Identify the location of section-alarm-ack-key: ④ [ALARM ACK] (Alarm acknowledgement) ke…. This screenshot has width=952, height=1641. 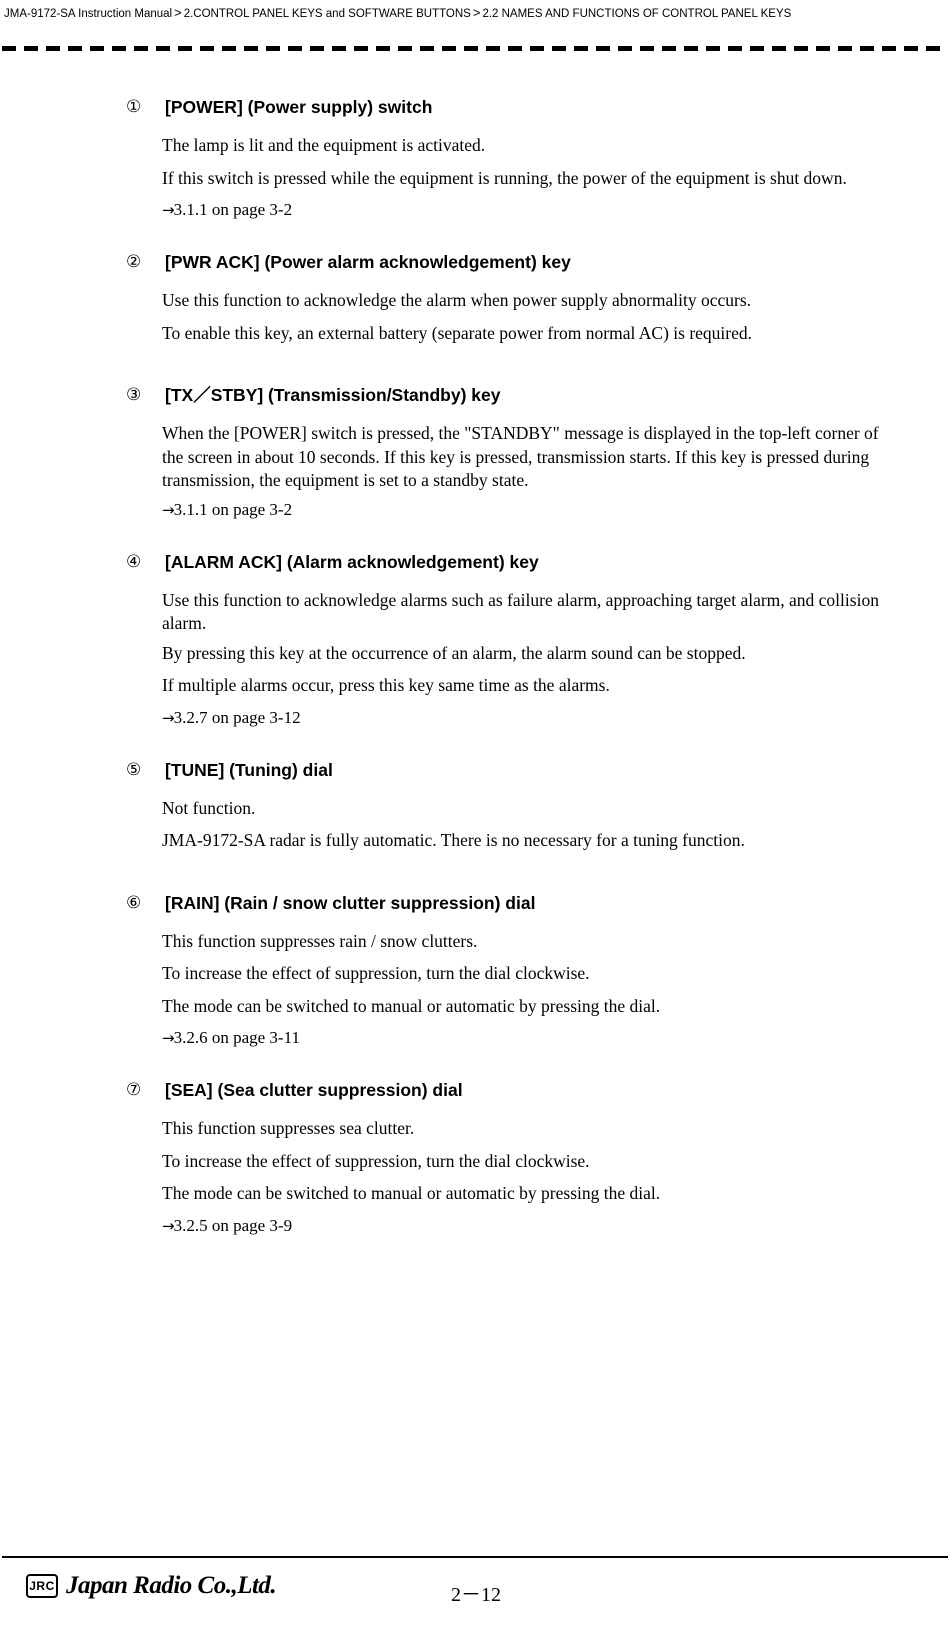
(476, 640).